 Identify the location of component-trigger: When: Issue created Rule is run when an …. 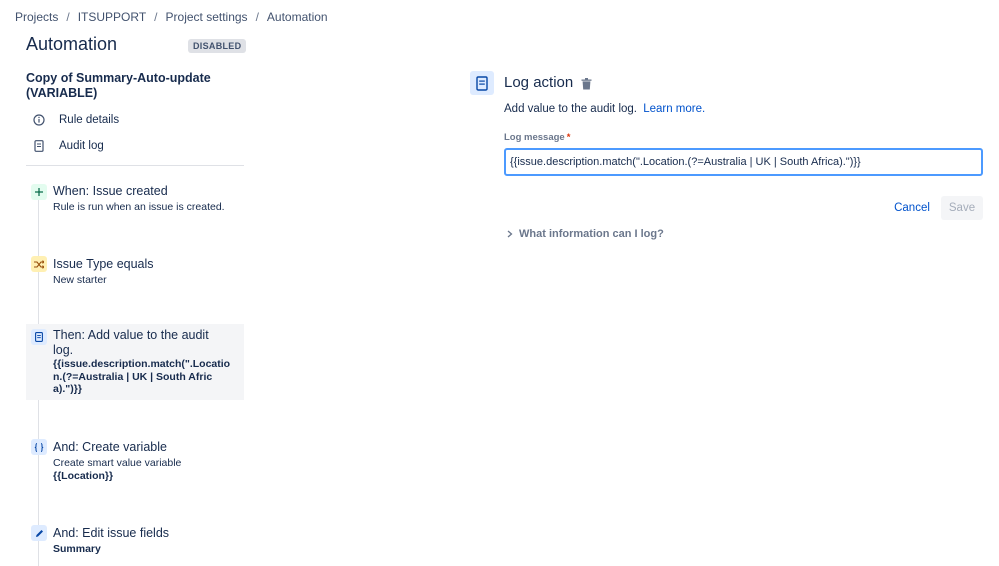
(135, 200).